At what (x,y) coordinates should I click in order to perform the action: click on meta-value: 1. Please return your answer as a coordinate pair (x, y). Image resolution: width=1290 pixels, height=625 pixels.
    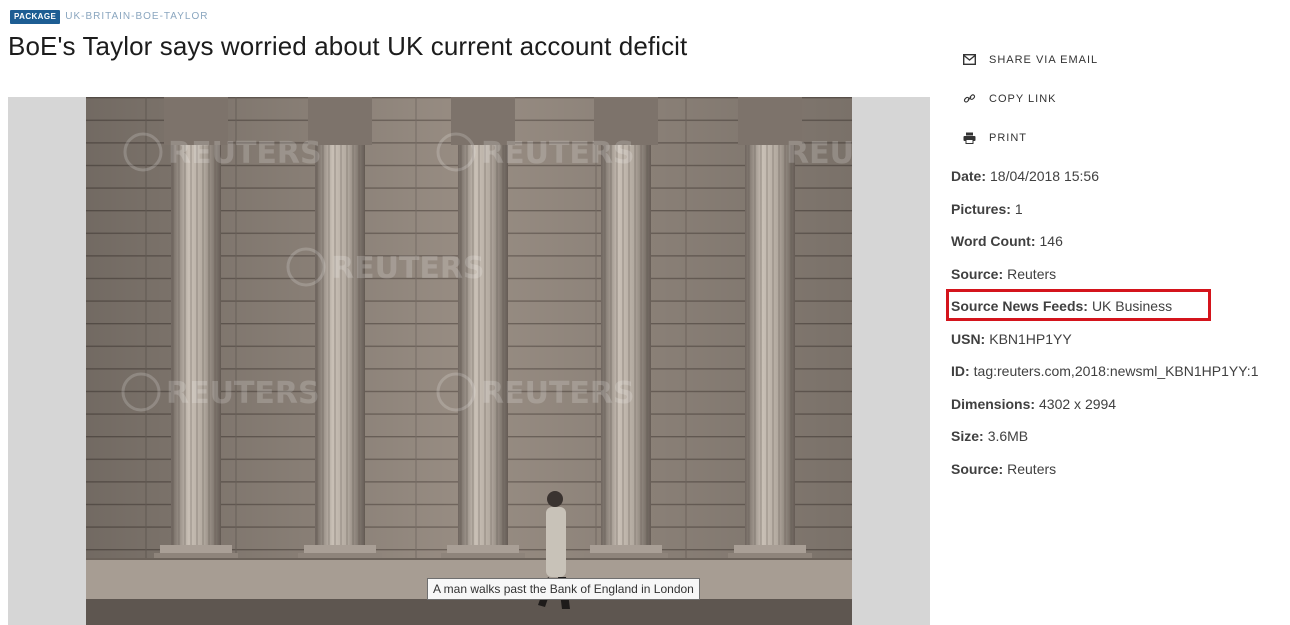
    Looking at the image, I should click on (1018, 208).